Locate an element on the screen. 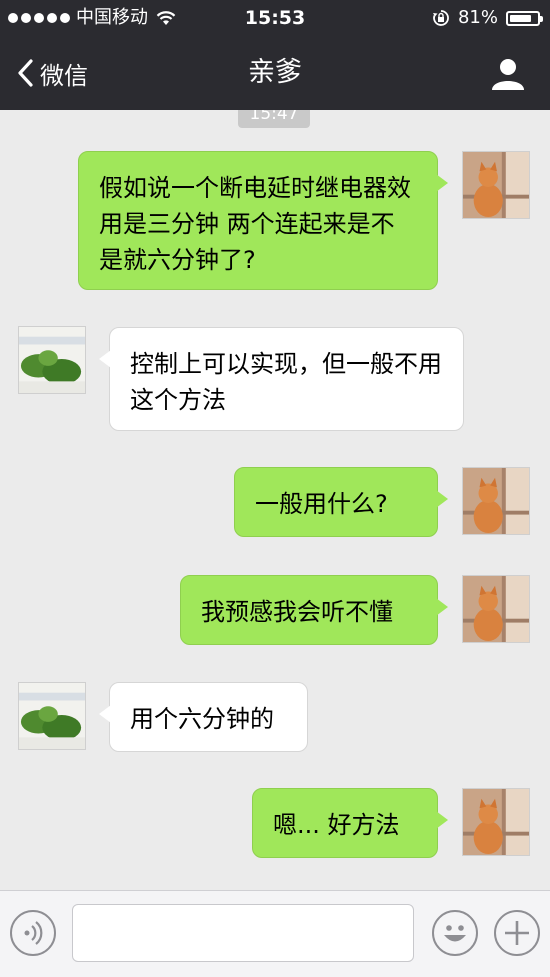  emoji-icon is located at coordinates (455, 933).